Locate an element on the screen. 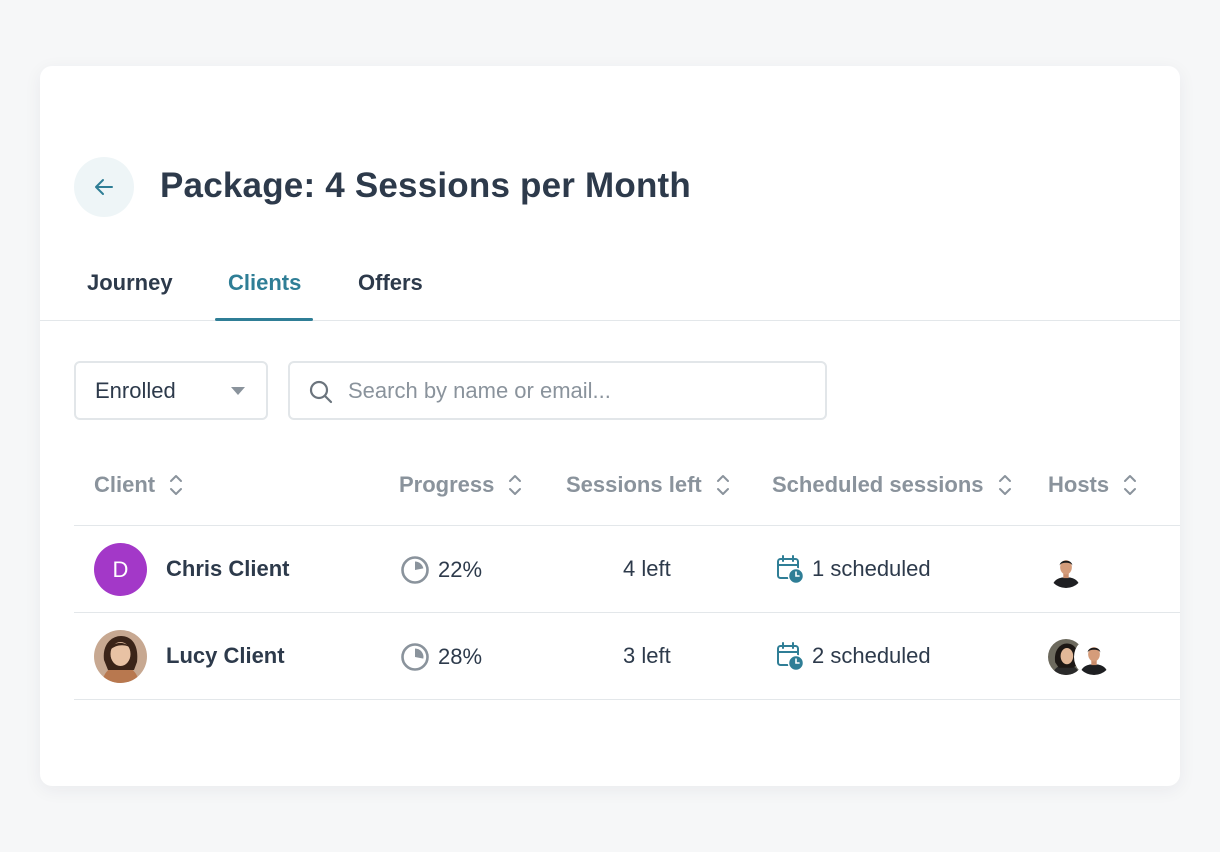  tab-offers: Offers is located at coordinates (390, 291).